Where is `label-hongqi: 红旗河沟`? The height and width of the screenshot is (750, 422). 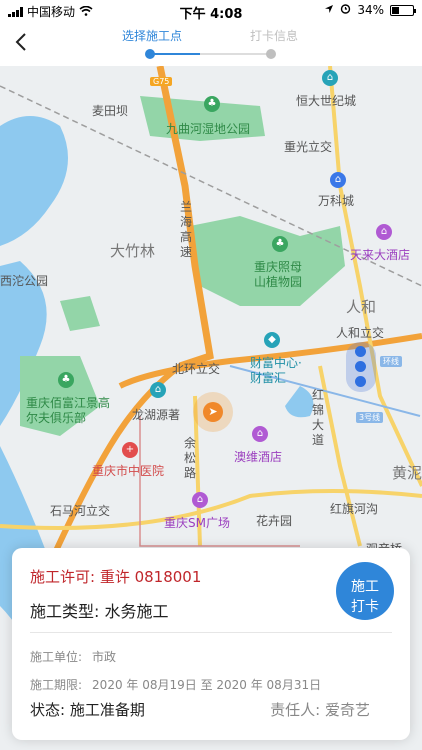
label-hongqi: 红旗河沟 is located at coordinates (354, 509).